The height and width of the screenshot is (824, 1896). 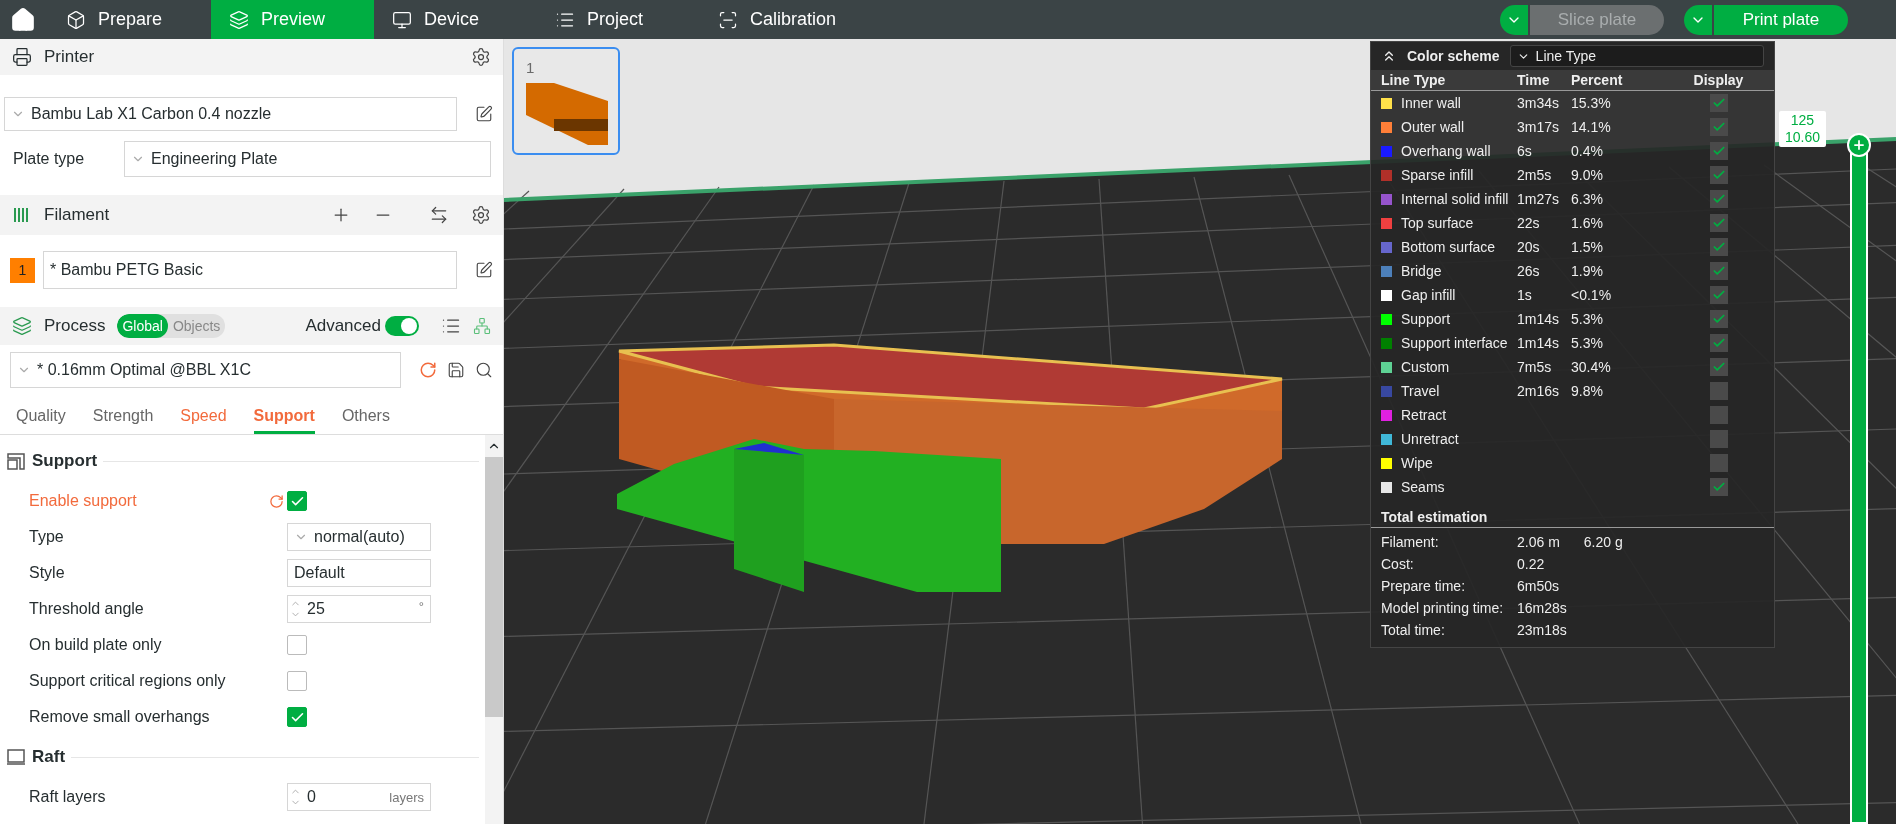 What do you see at coordinates (87, 609) in the screenshot?
I see `setting-label: Threshold angle` at bounding box center [87, 609].